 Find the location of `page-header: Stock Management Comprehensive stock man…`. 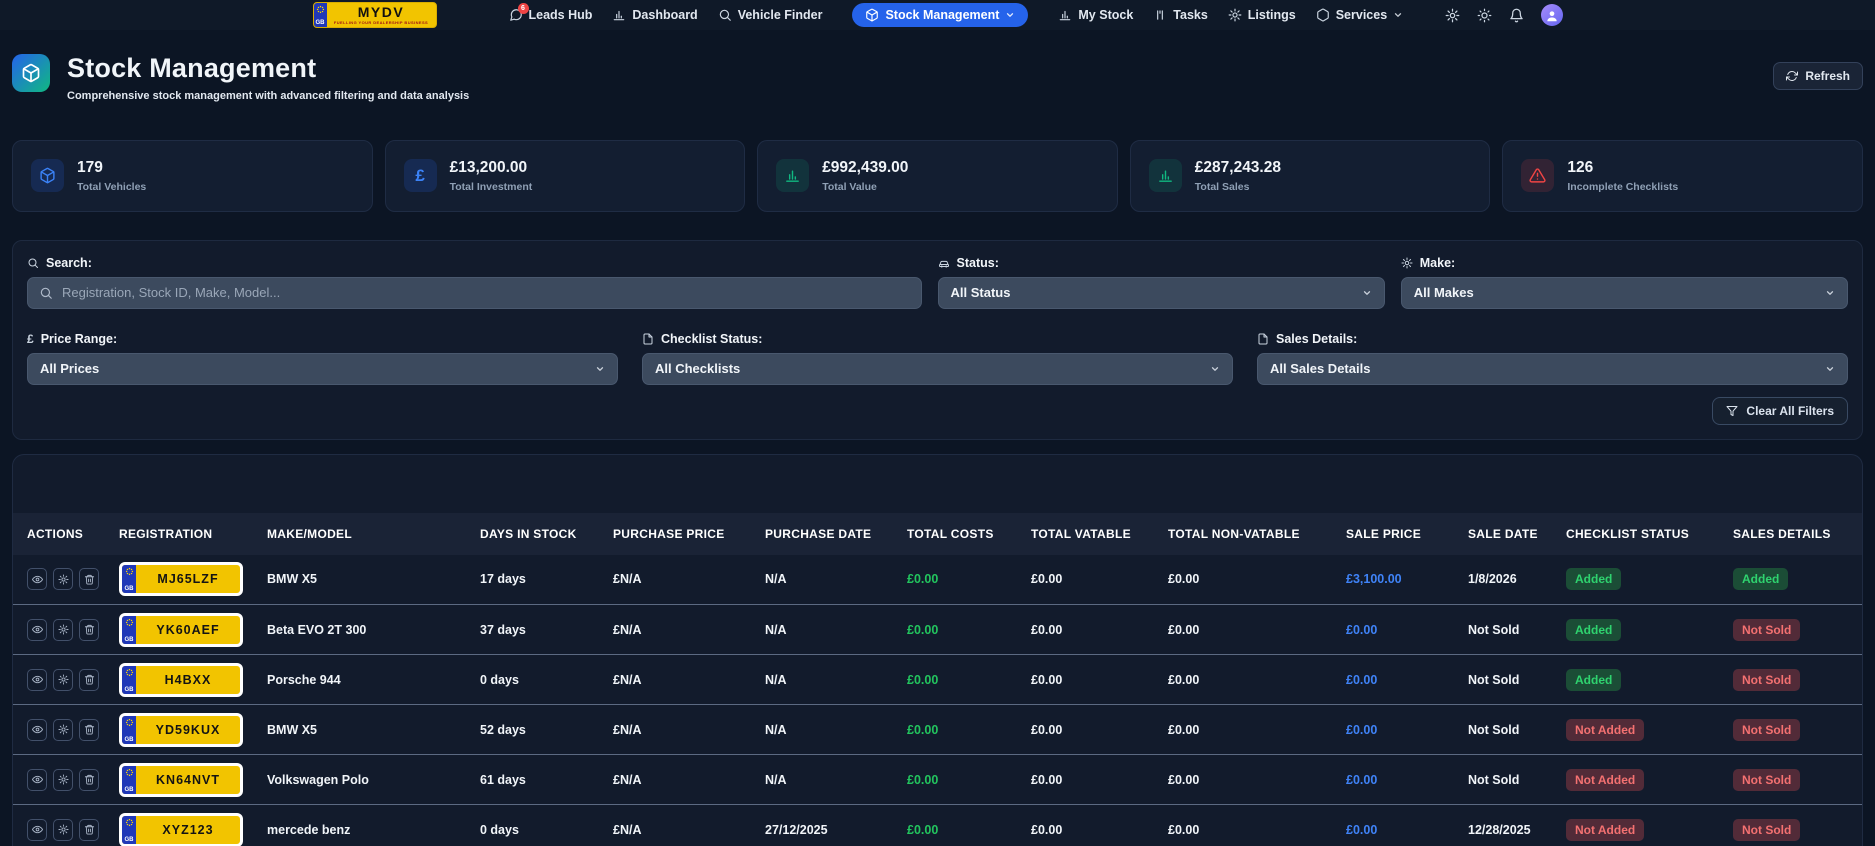

page-header: Stock Management Comprehensive stock man… is located at coordinates (937, 77).